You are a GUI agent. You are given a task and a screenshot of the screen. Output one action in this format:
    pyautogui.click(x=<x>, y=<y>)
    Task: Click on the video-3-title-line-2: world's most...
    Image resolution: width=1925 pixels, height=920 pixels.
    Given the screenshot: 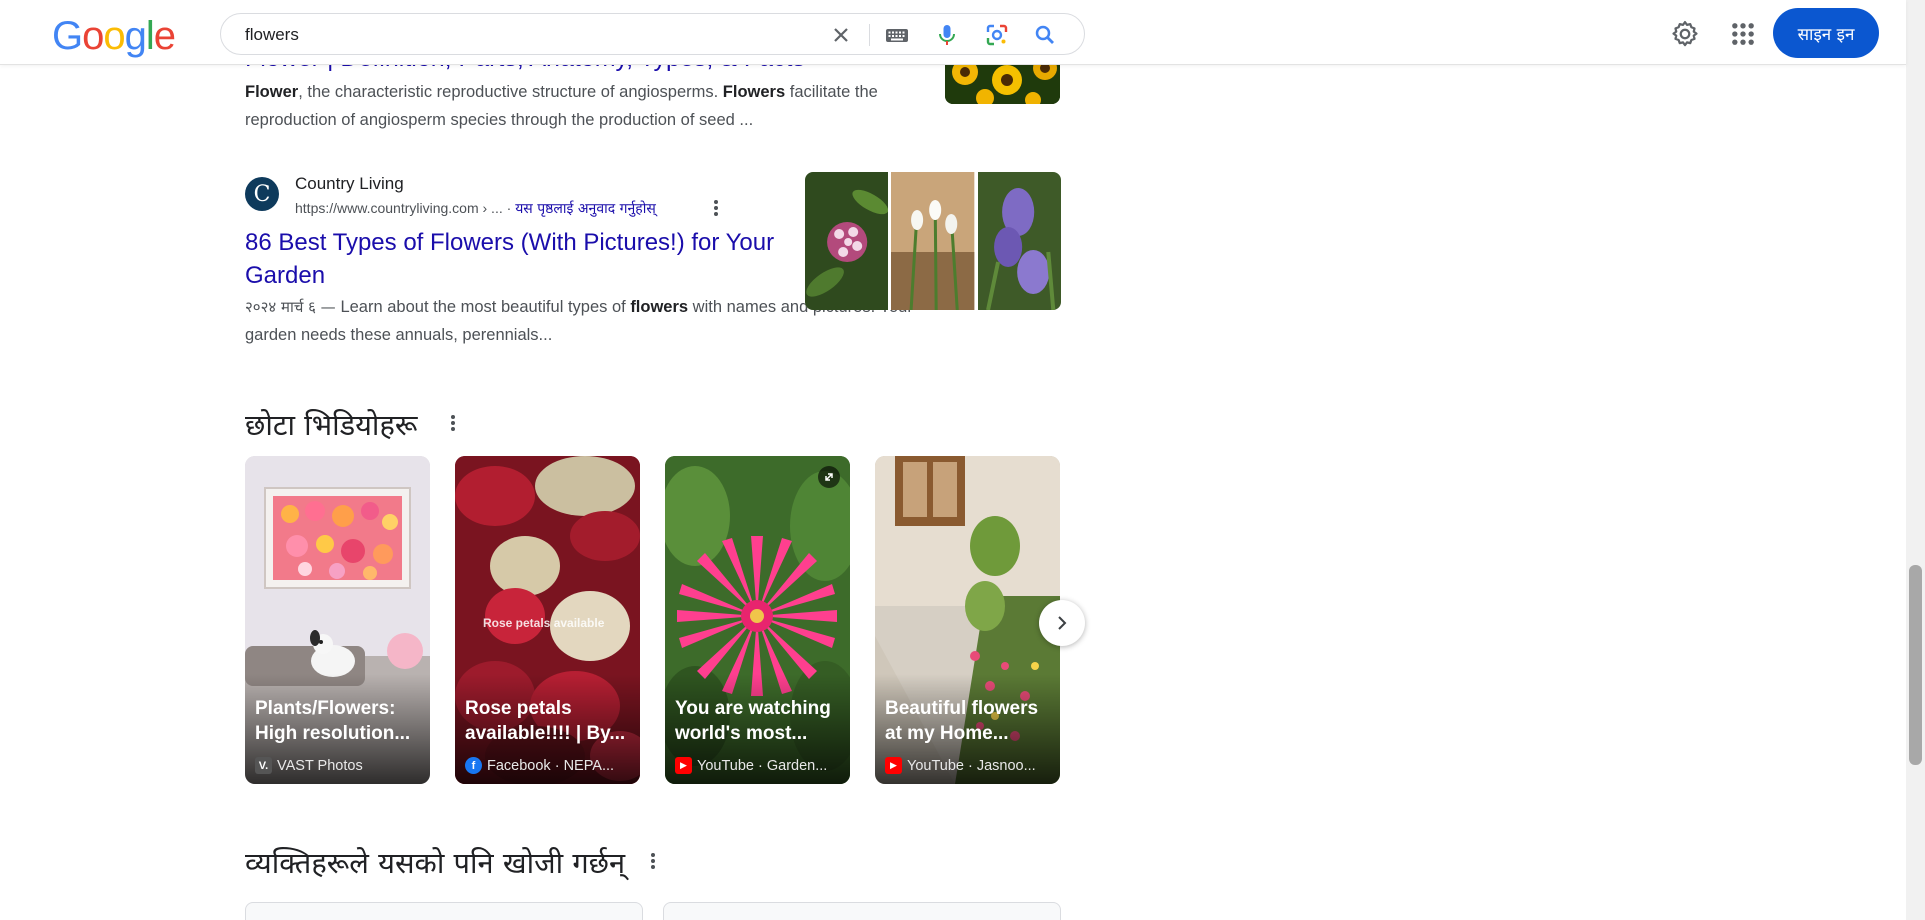 What is the action you would take?
    pyautogui.click(x=741, y=733)
    